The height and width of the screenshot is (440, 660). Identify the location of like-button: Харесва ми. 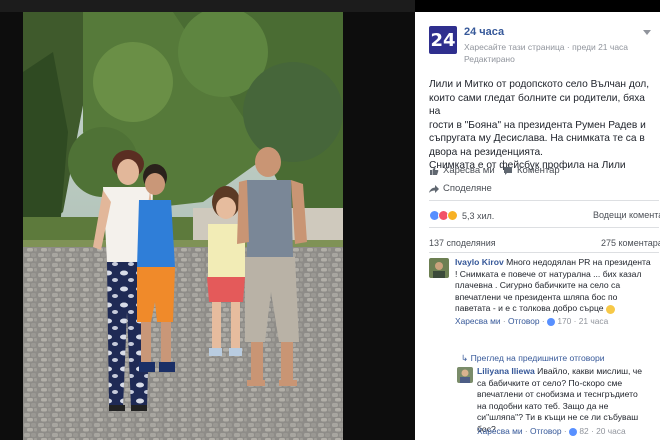
(462, 170).